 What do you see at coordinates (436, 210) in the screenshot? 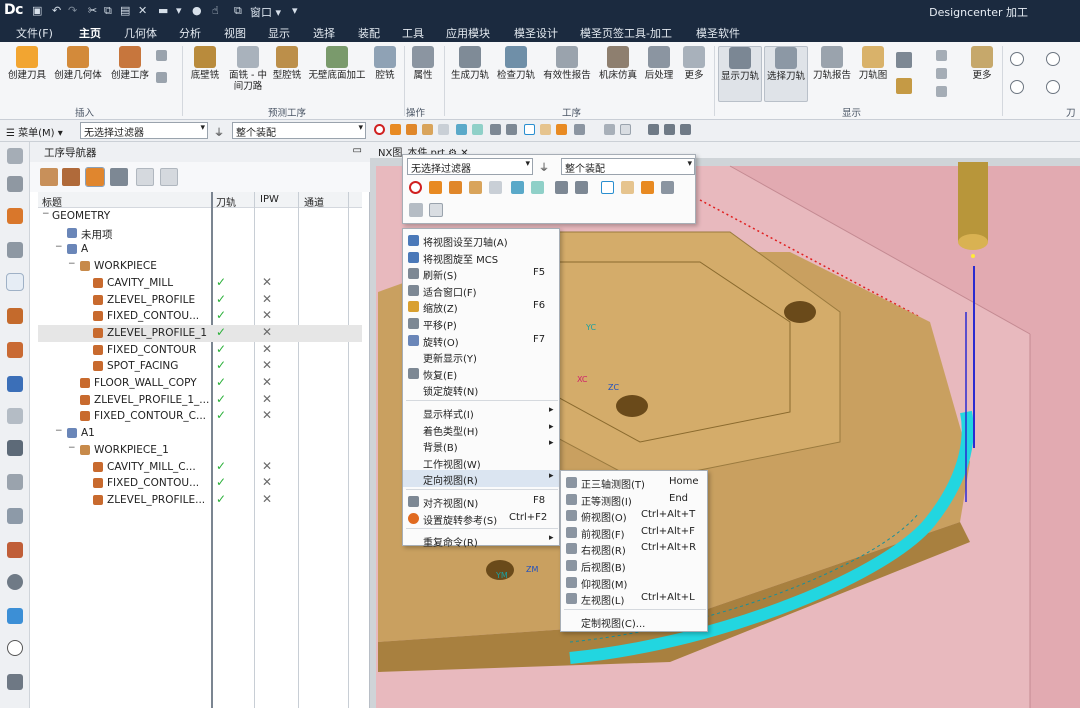
I see `select-view-icon` at bounding box center [436, 210].